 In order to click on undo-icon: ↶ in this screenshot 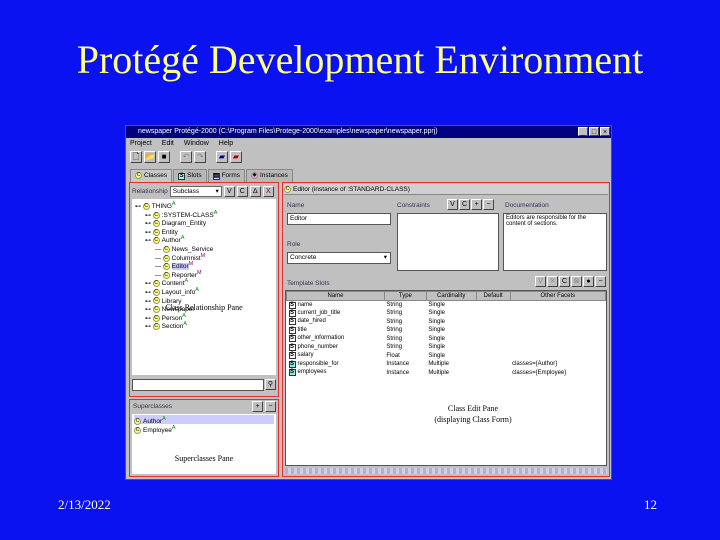, I will do `click(186, 157)`.